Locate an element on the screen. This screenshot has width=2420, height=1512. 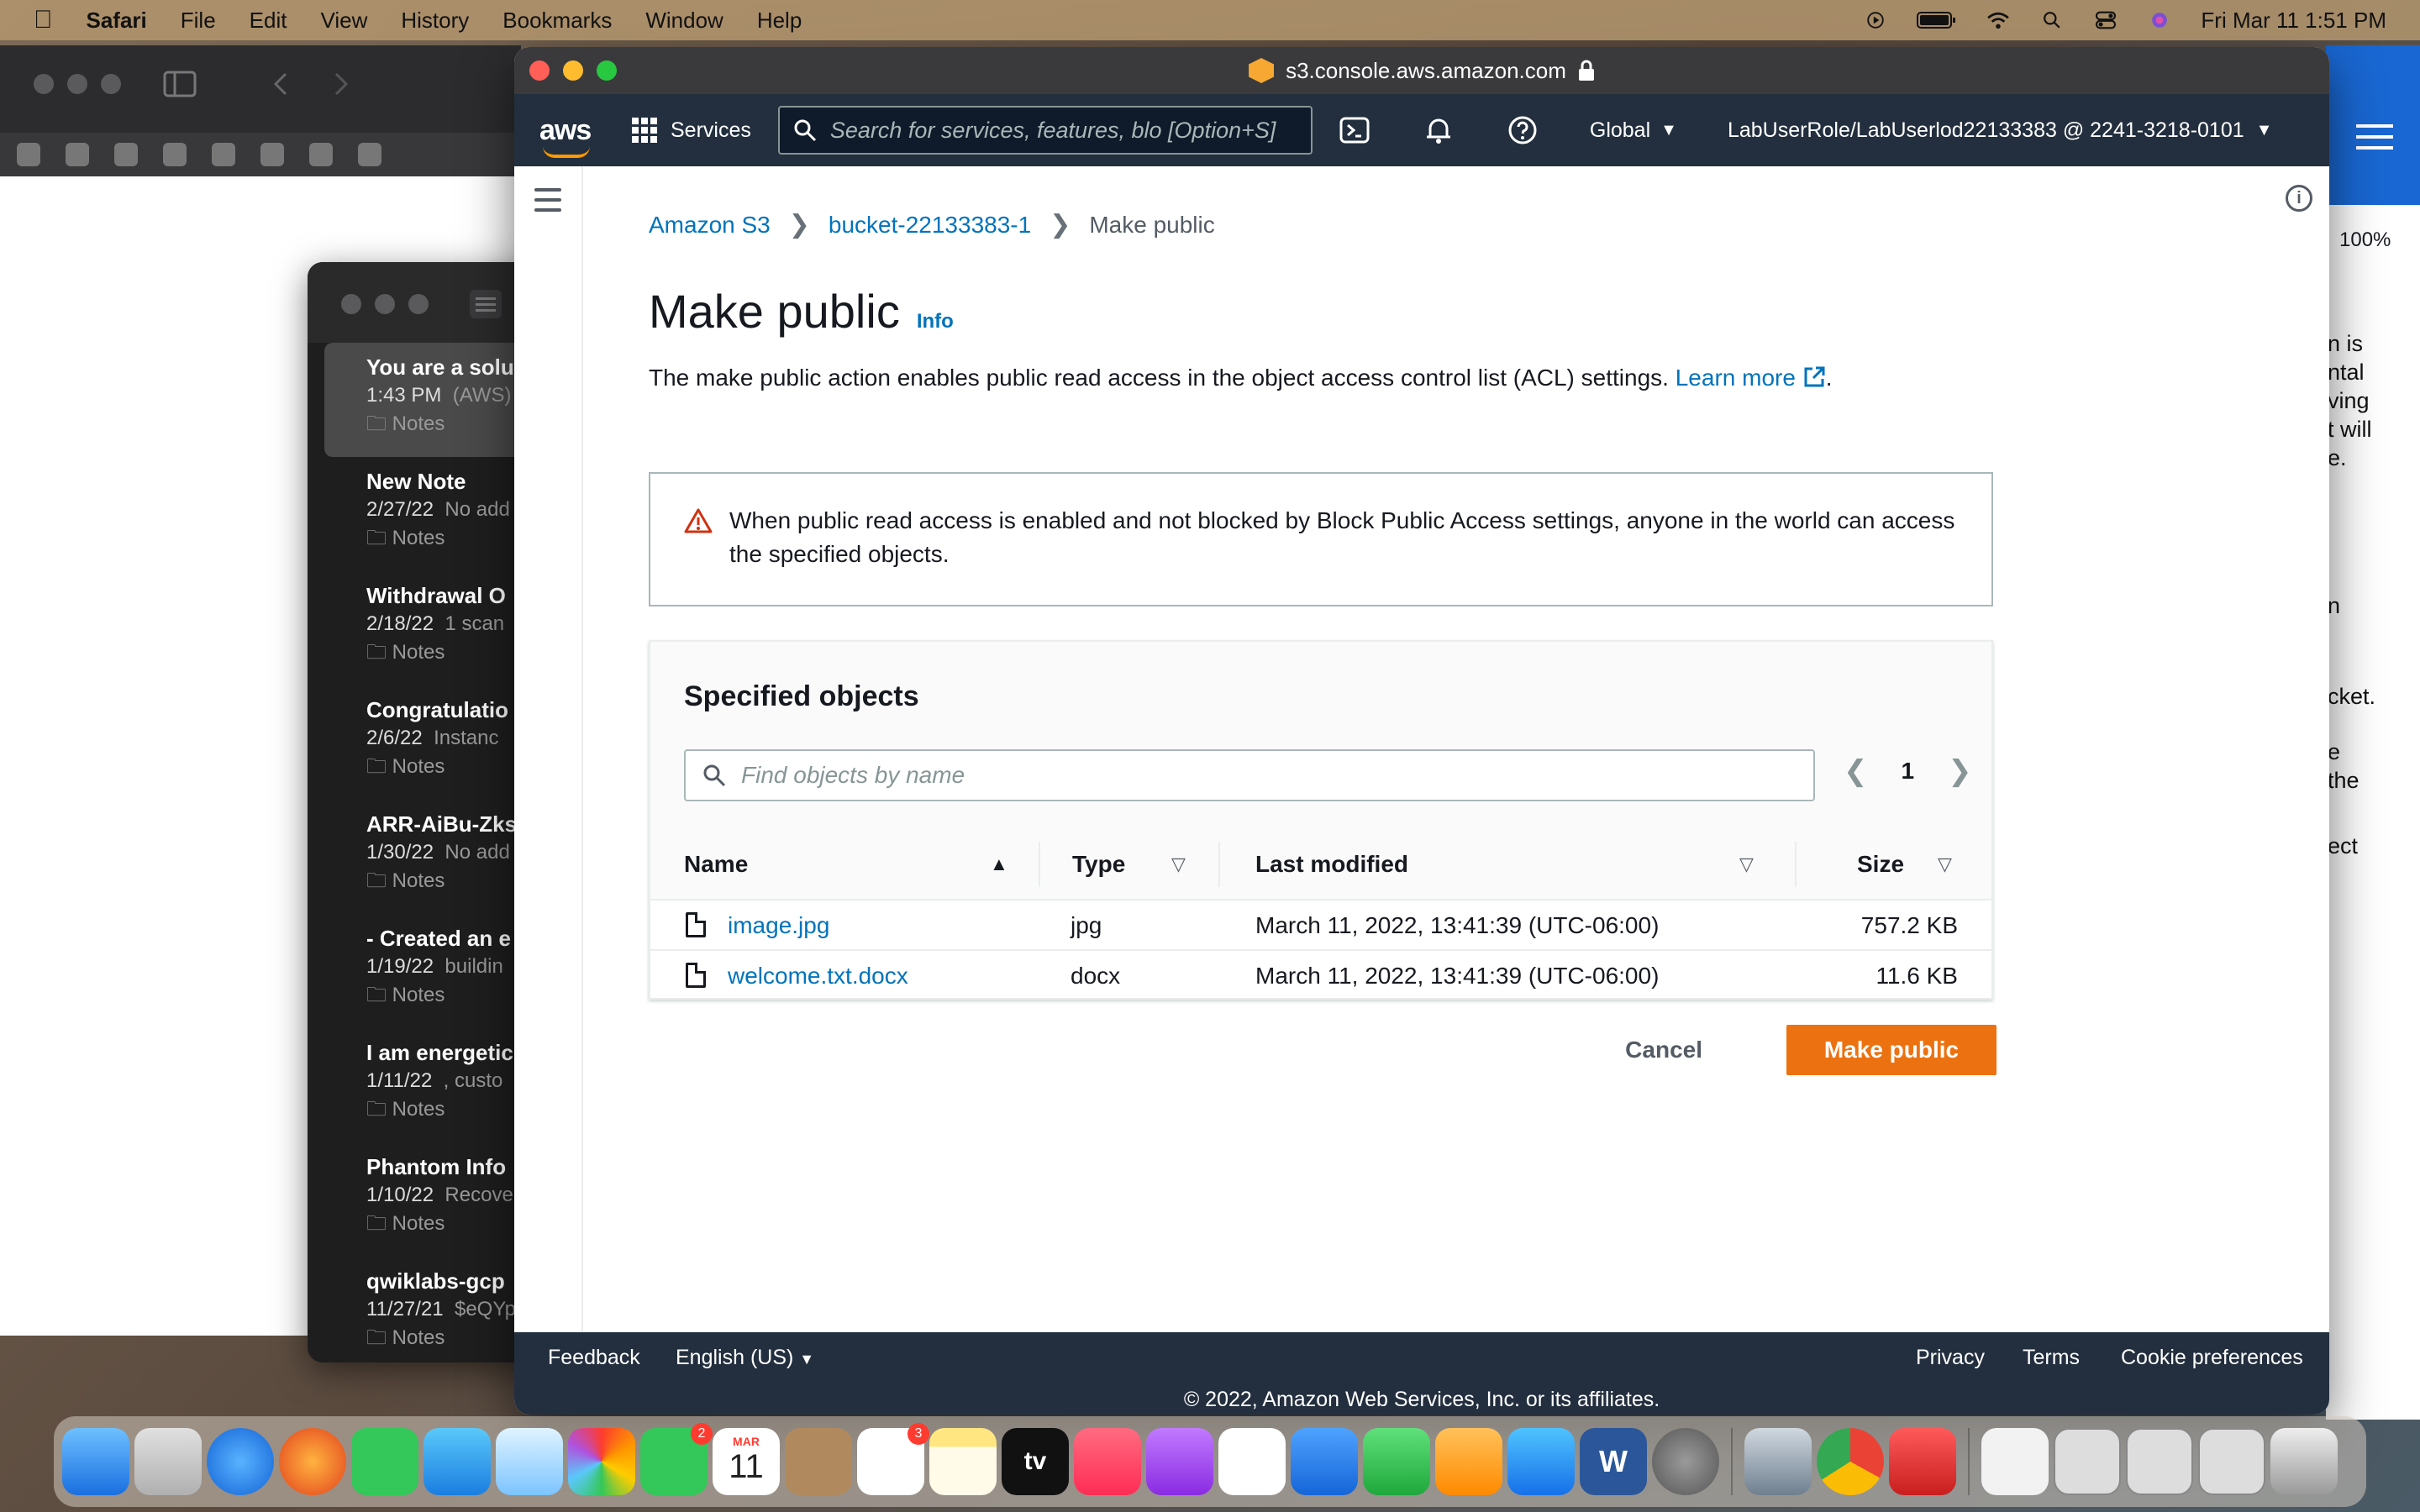
facetime-icon: 2 is located at coordinates (676, 1459).